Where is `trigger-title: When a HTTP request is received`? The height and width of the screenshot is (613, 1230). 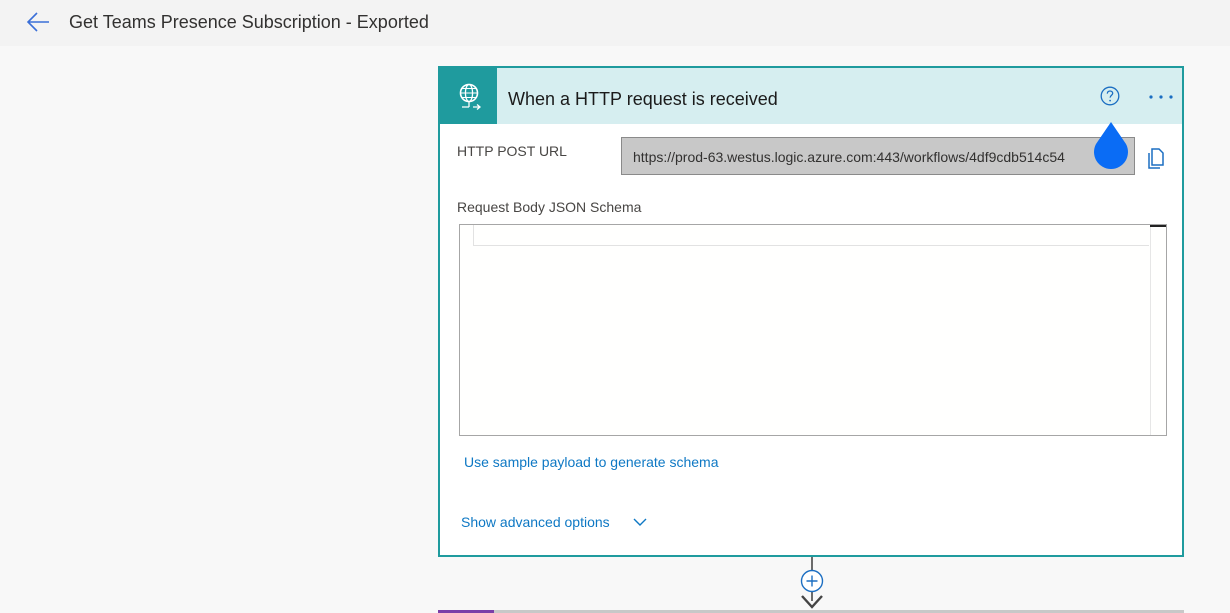
trigger-title: When a HTTP request is received is located at coordinates (643, 99).